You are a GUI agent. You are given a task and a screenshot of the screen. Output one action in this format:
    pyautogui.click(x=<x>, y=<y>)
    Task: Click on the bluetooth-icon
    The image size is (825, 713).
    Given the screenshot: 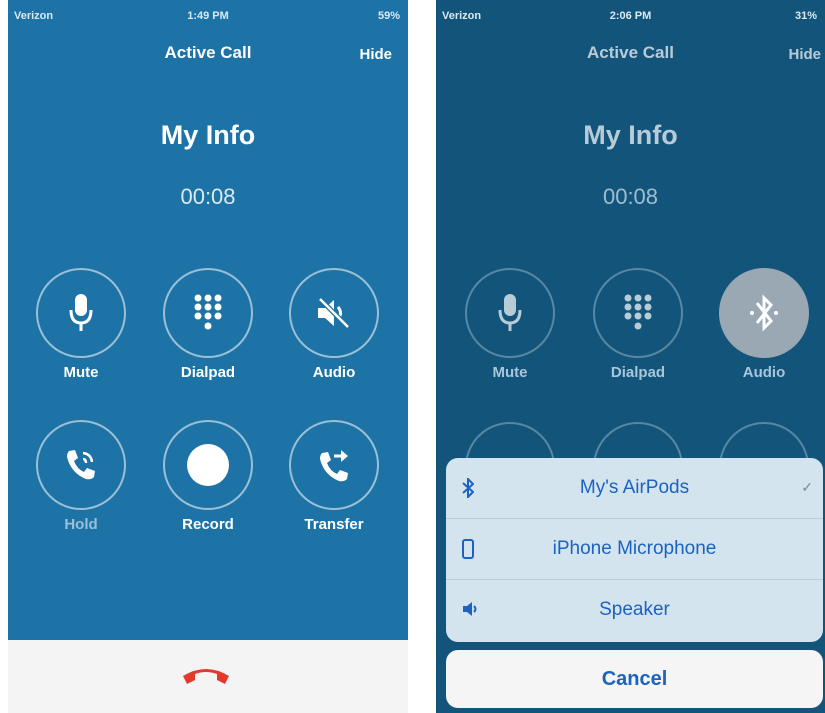 What is the action you would take?
    pyautogui.click(x=764, y=313)
    